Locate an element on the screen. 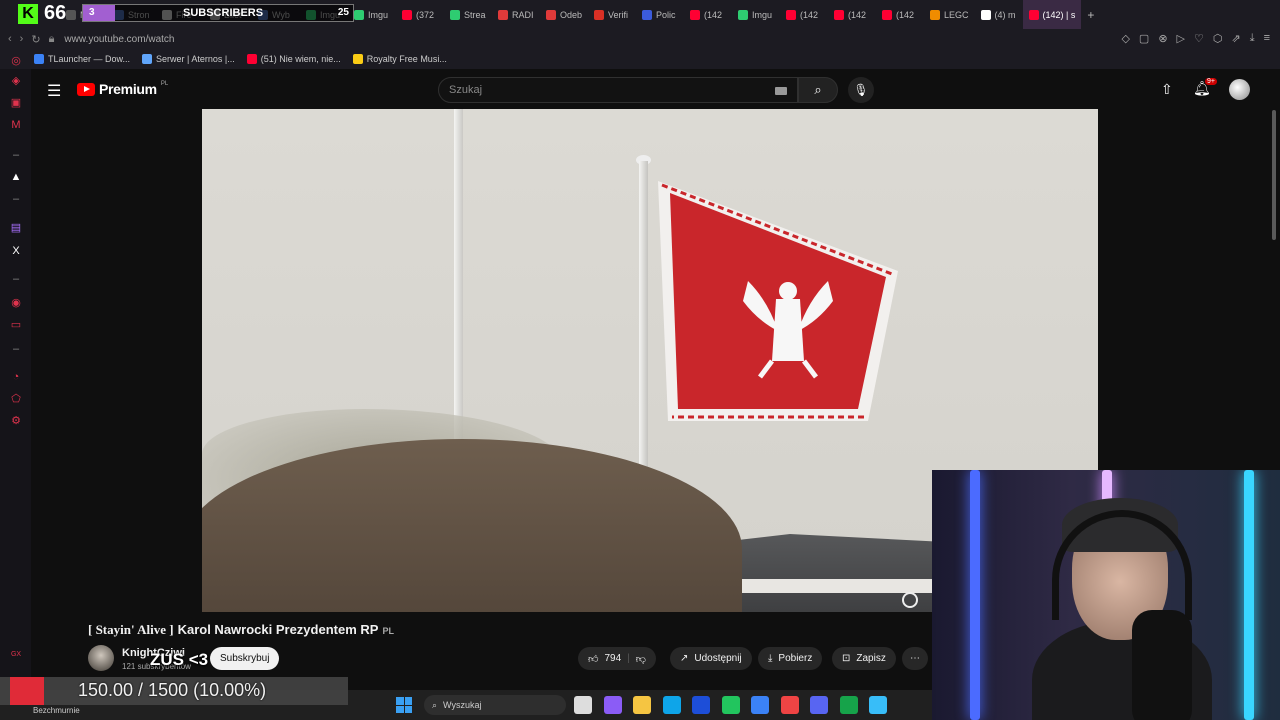 Image resolution: width=1280 pixels, height=720 pixels. search-button: ⌕ is located at coordinates (818, 90).